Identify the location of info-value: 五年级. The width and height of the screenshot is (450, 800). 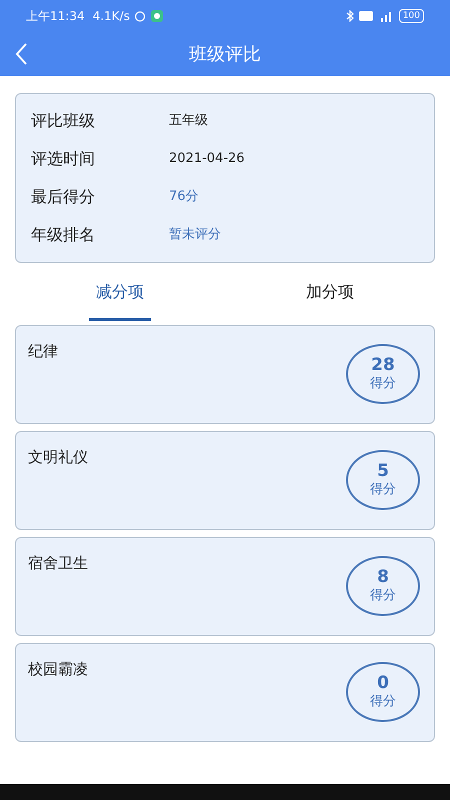
(188, 121).